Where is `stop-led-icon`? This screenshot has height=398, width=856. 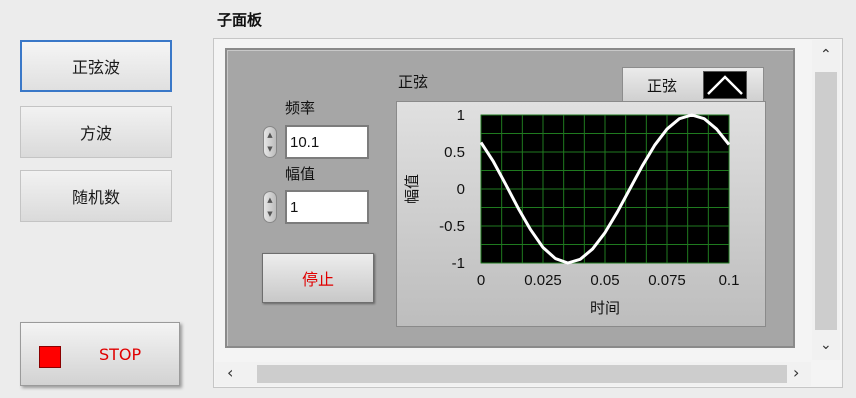
stop-led-icon is located at coordinates (50, 357).